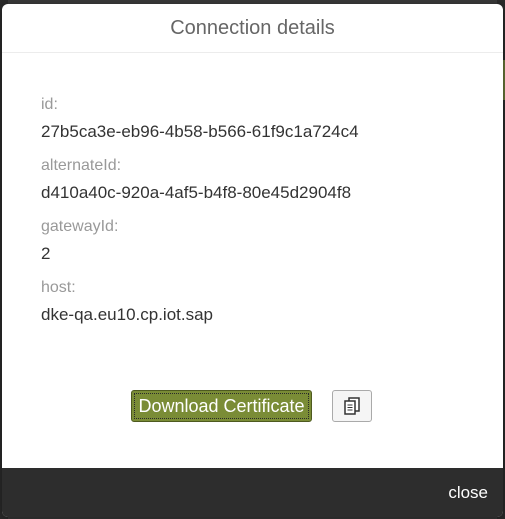  I want to click on field-value: 2, so click(46, 253).